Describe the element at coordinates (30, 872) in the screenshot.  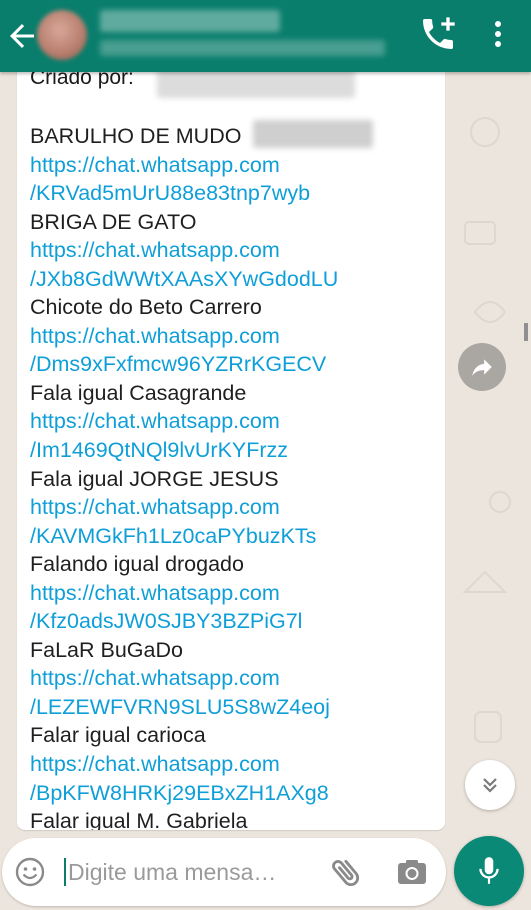
I see `emoji-icon` at that location.